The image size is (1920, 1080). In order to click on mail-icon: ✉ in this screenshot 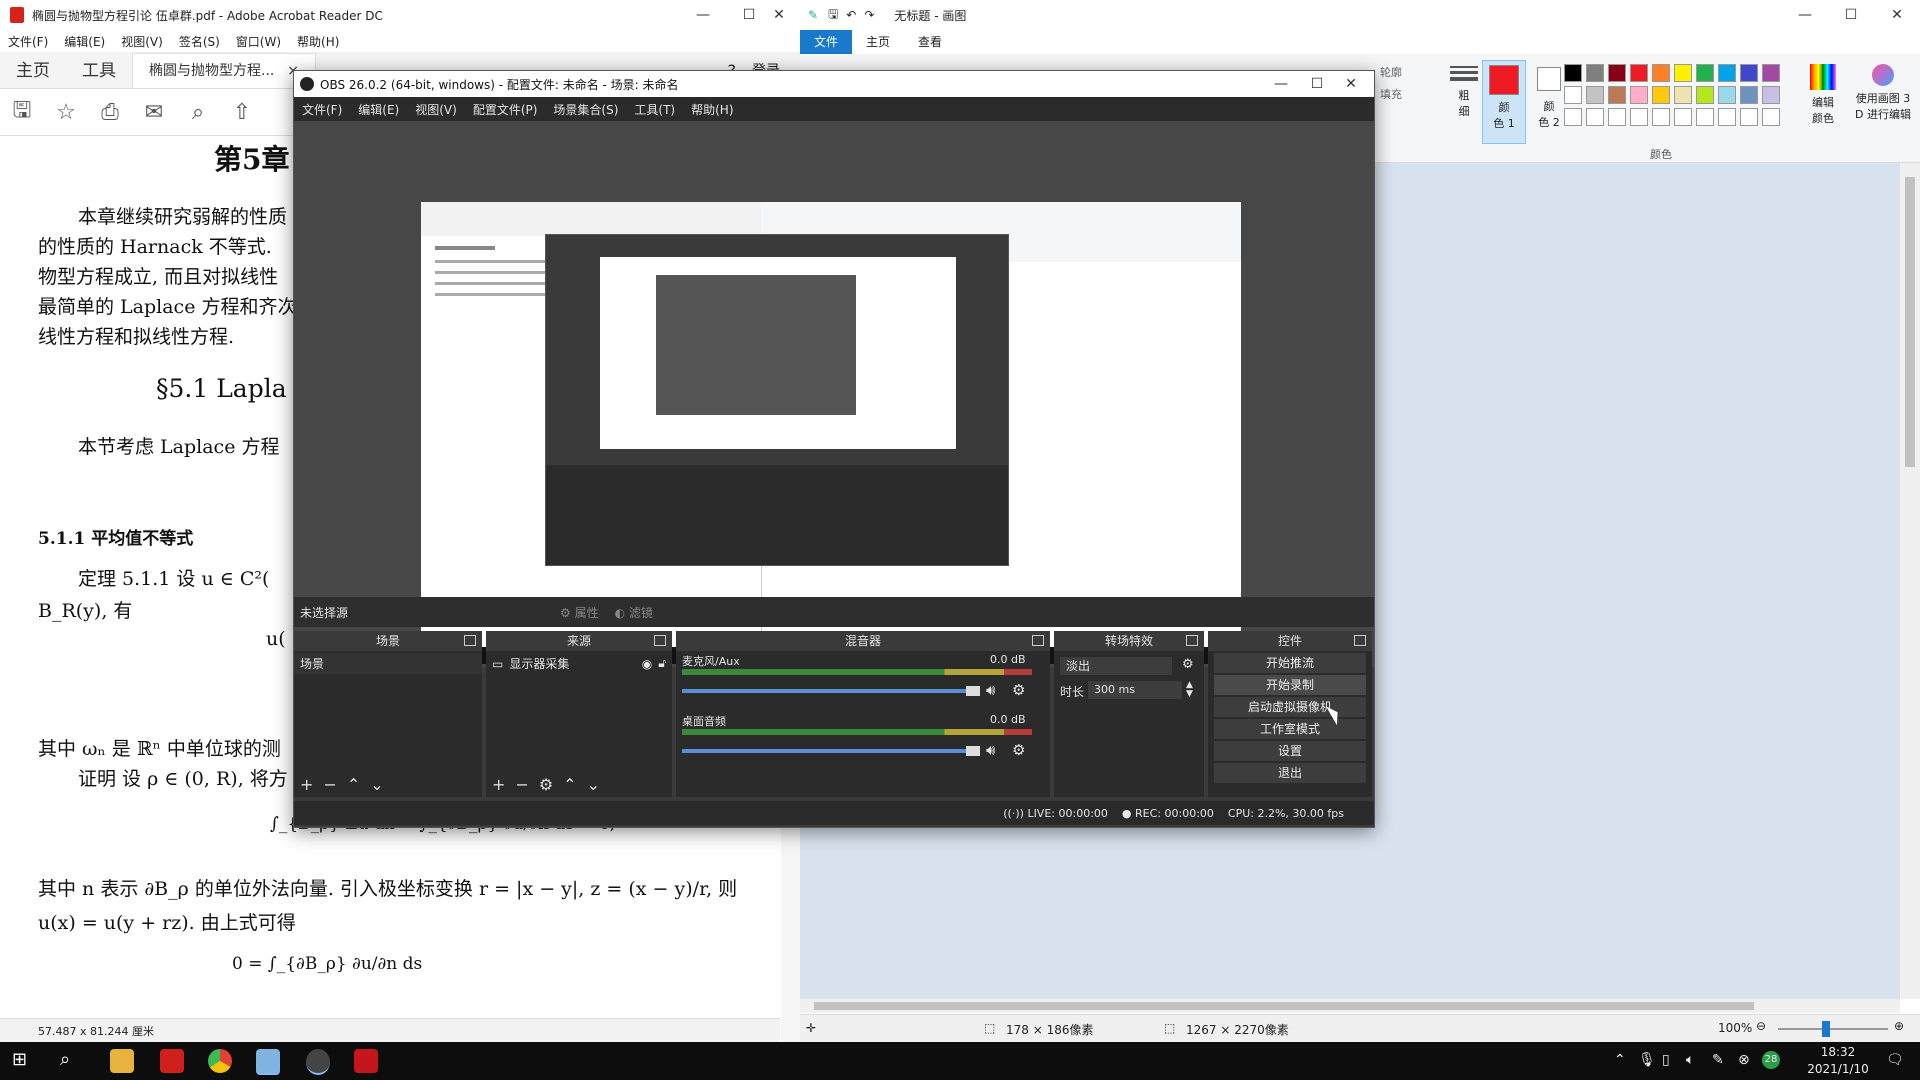, I will do `click(154, 112)`.